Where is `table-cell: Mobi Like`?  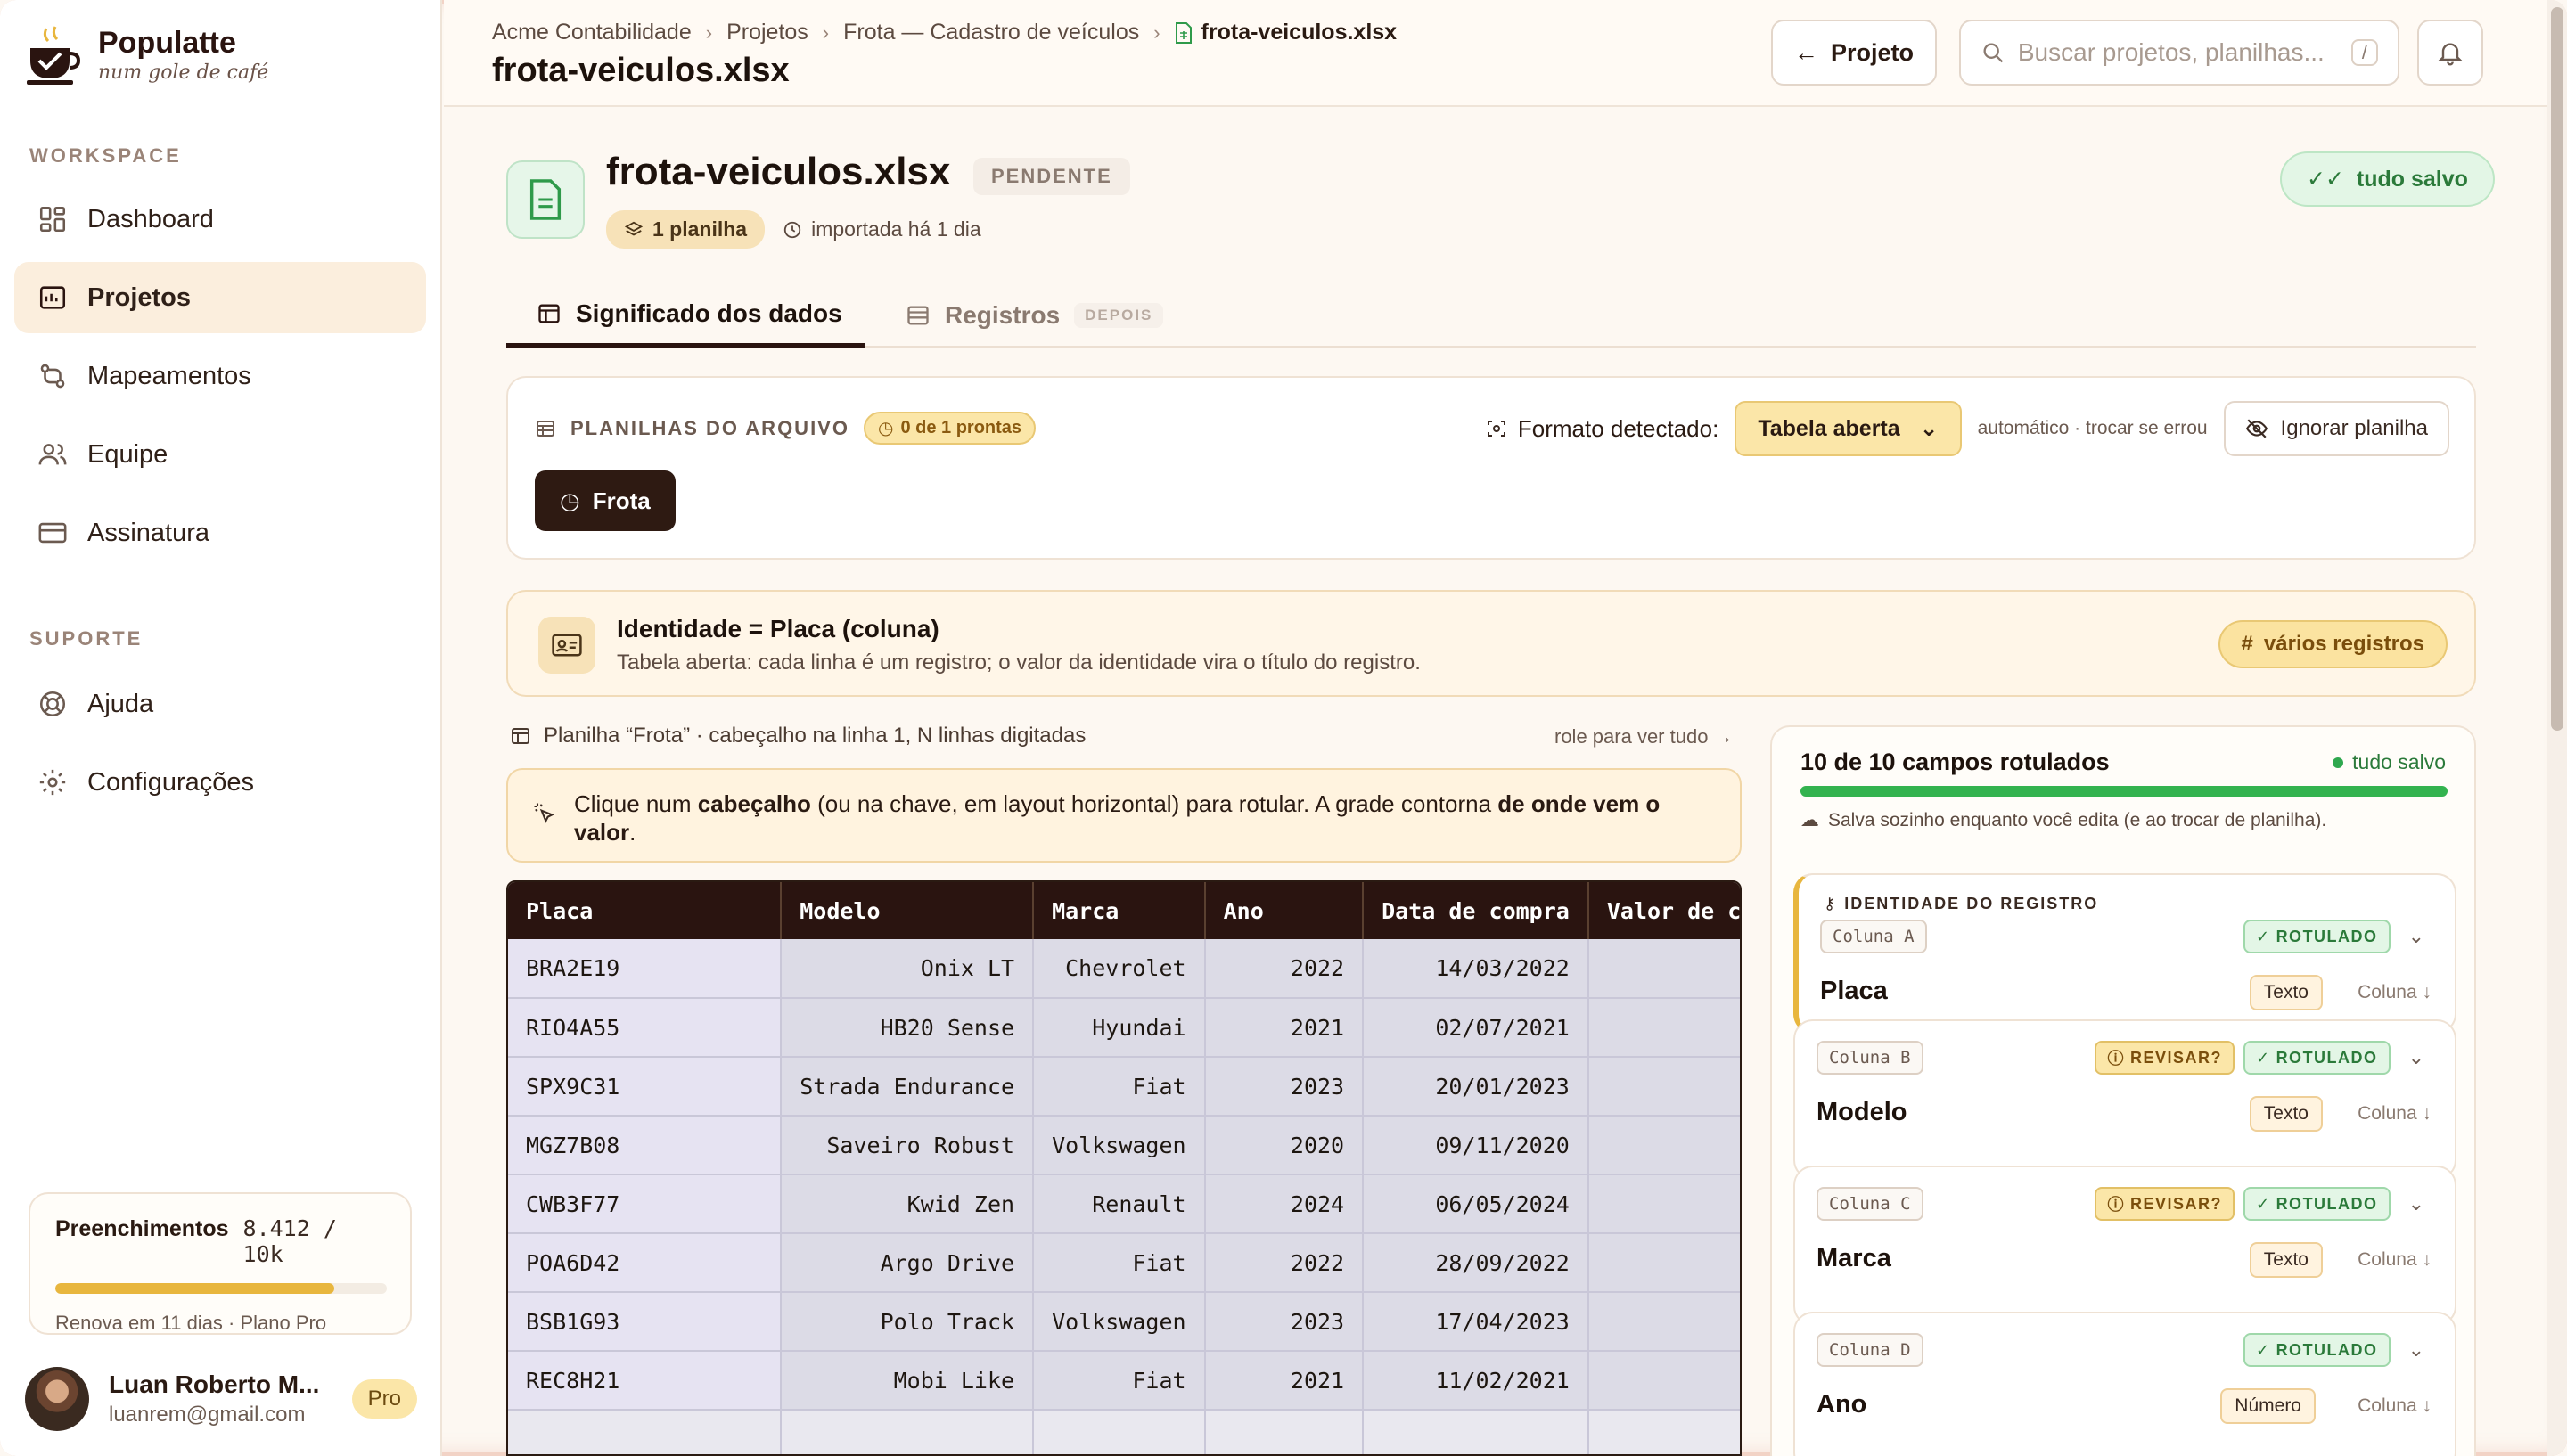 table-cell: Mobi Like is located at coordinates (908, 1381).